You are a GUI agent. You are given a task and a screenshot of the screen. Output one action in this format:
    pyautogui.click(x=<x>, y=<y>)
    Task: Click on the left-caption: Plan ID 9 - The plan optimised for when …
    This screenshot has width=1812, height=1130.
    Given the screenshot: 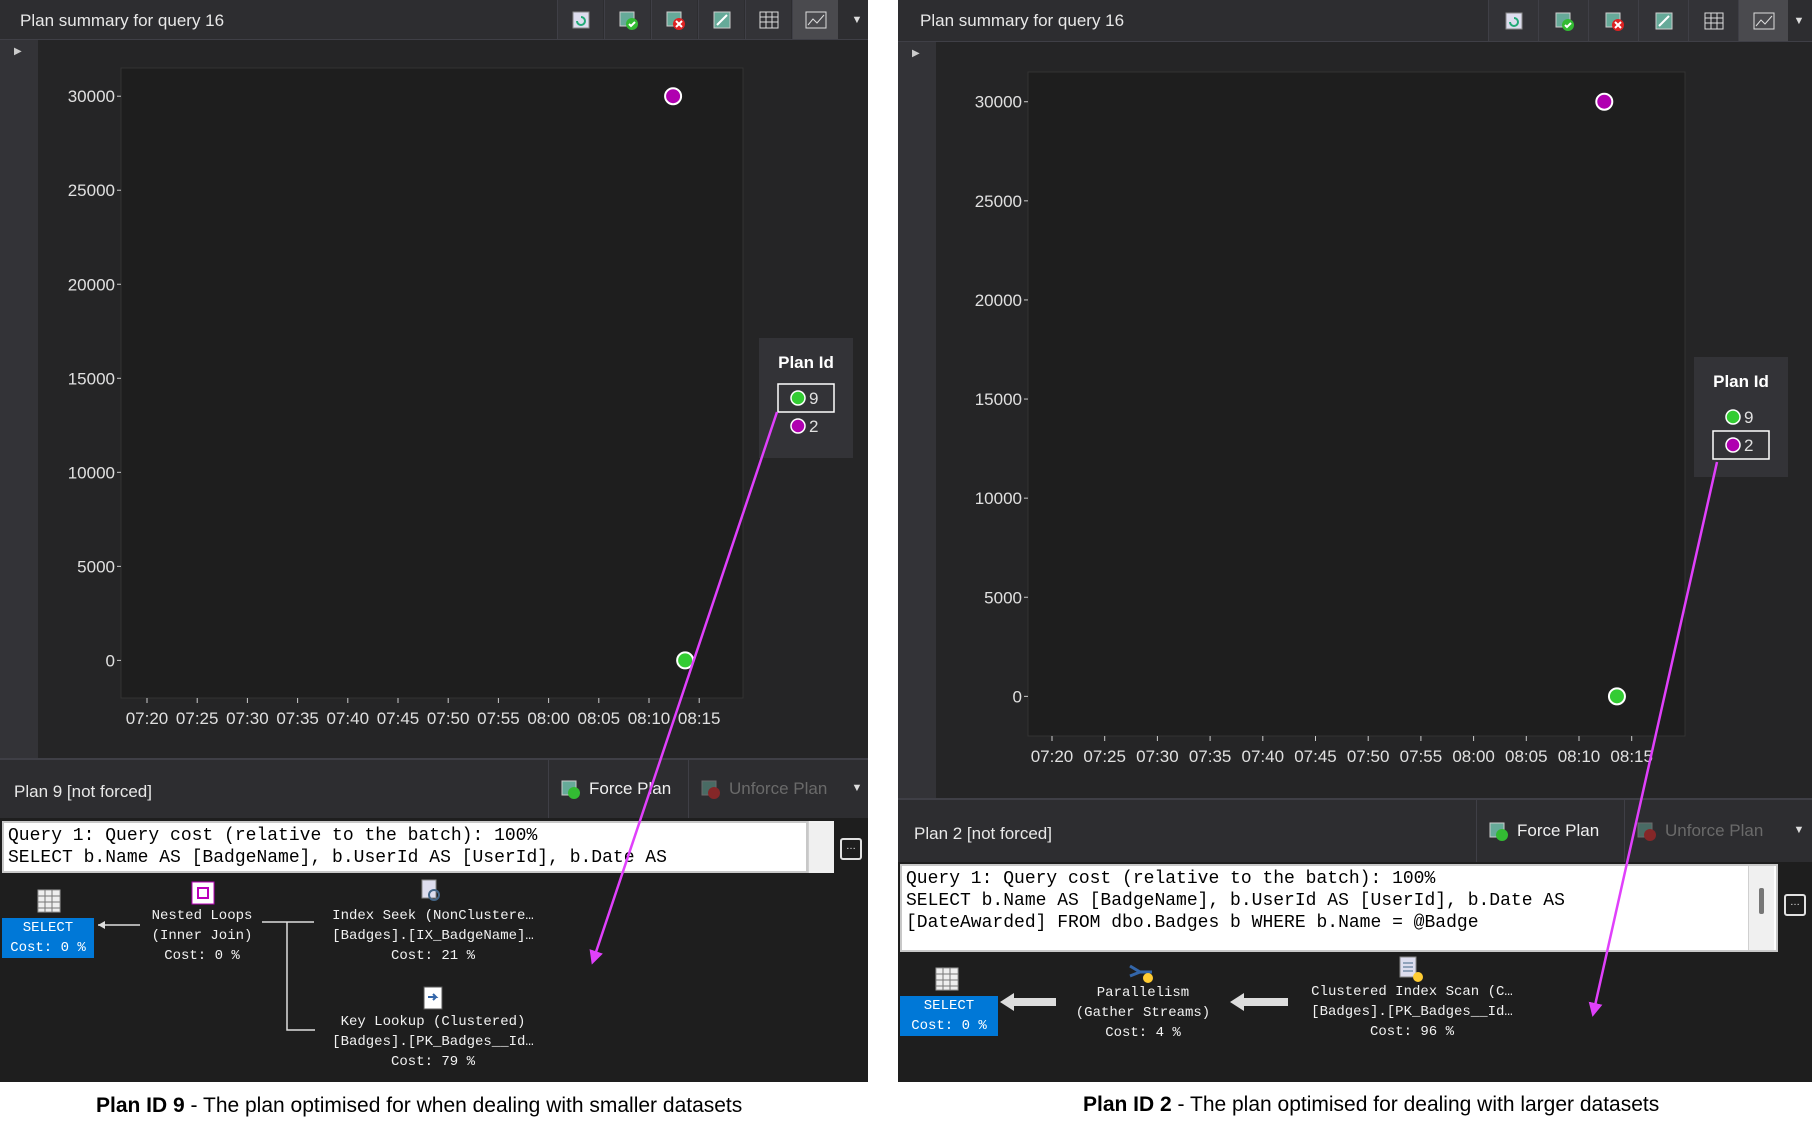 What is the action you would take?
    pyautogui.click(x=419, y=1105)
    